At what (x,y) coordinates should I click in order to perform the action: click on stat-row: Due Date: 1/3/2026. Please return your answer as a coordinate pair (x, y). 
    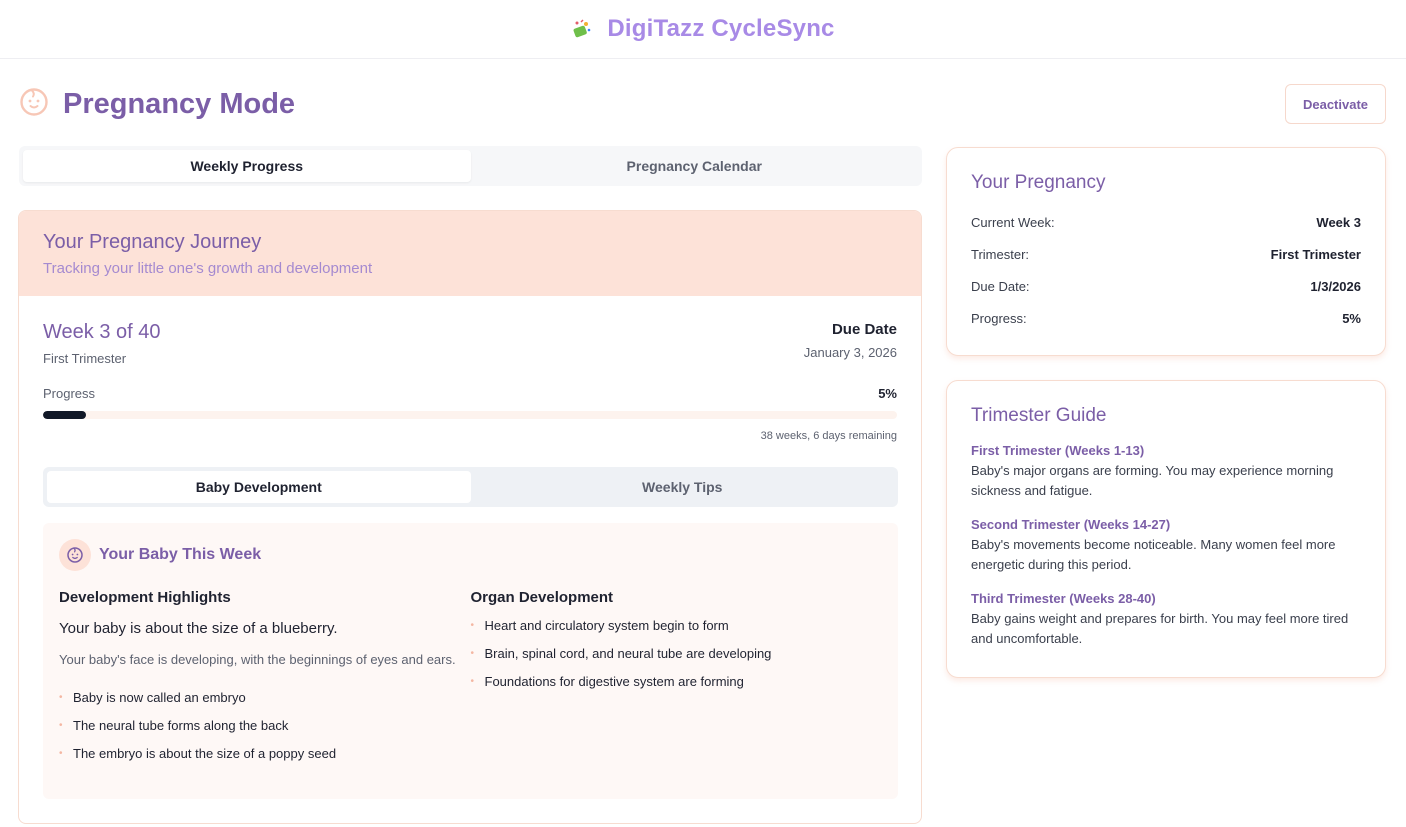
    Looking at the image, I should click on (1166, 286).